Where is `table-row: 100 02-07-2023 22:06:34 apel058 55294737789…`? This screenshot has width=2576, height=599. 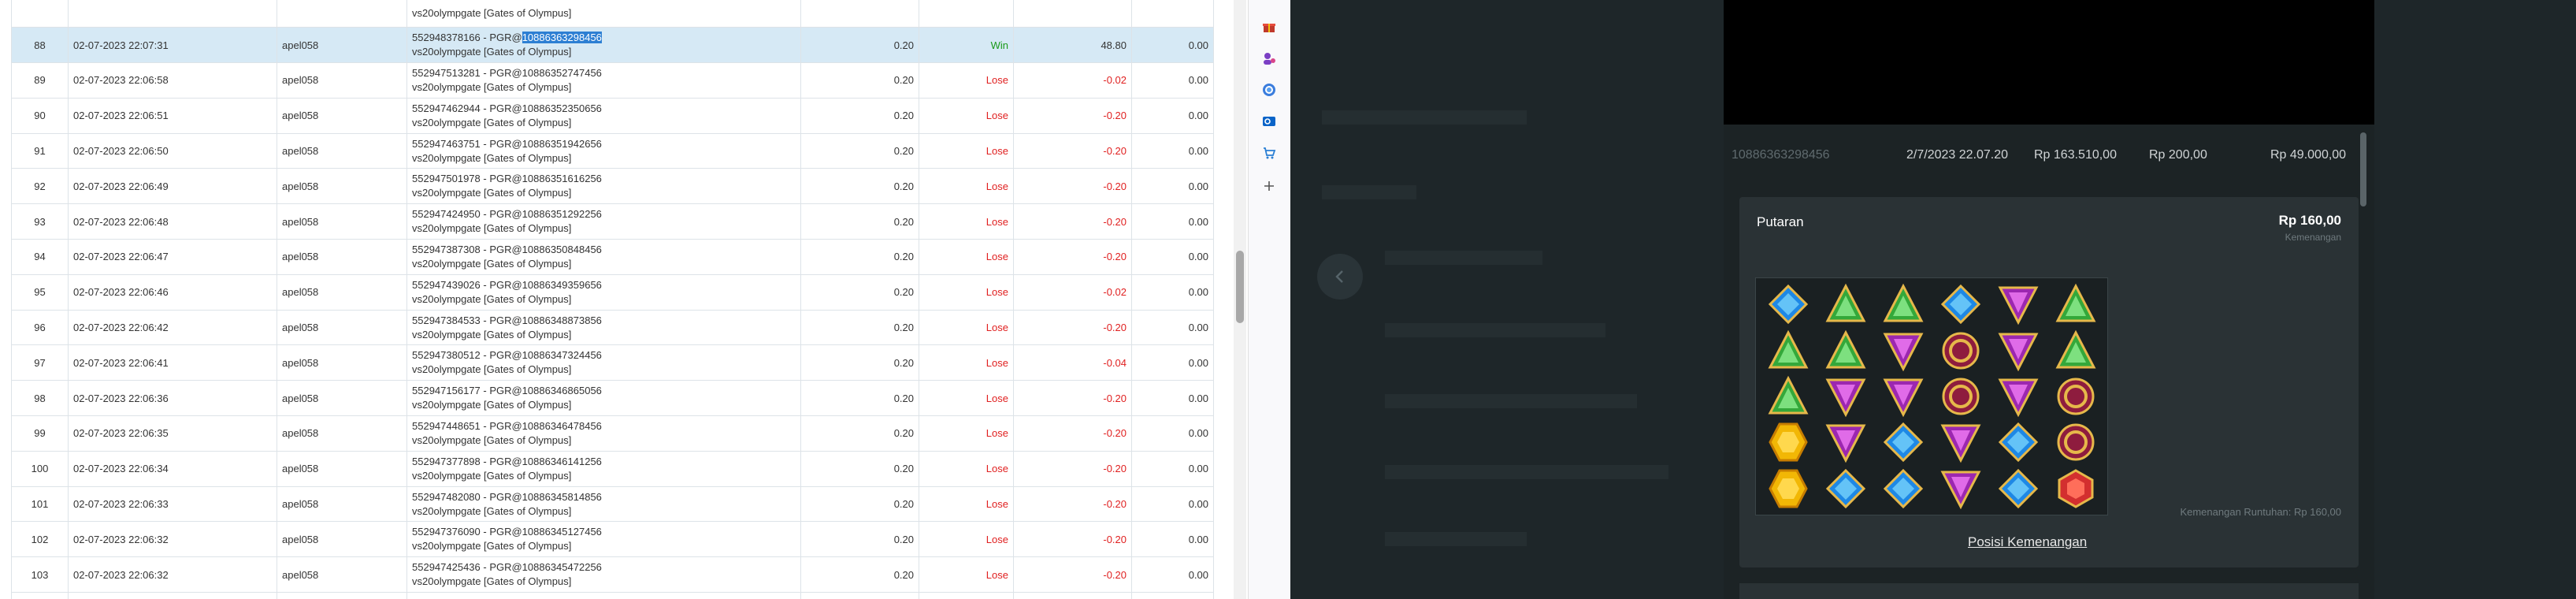
table-row: 100 02-07-2023 22:06:34 apel058 55294737789… is located at coordinates (612, 469).